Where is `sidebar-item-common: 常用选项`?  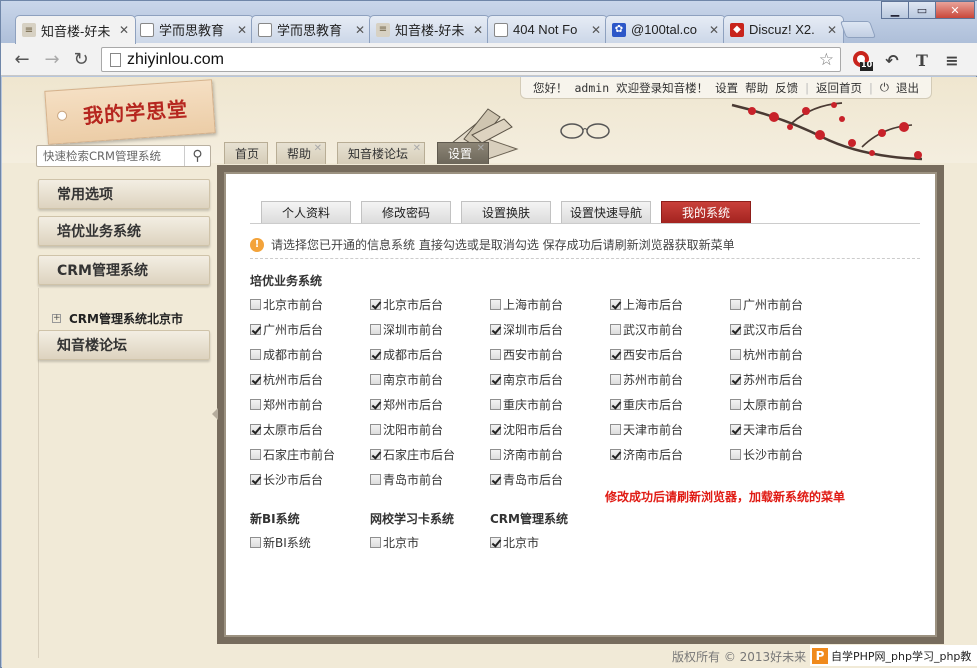 sidebar-item-common: 常用选项 is located at coordinates (124, 194).